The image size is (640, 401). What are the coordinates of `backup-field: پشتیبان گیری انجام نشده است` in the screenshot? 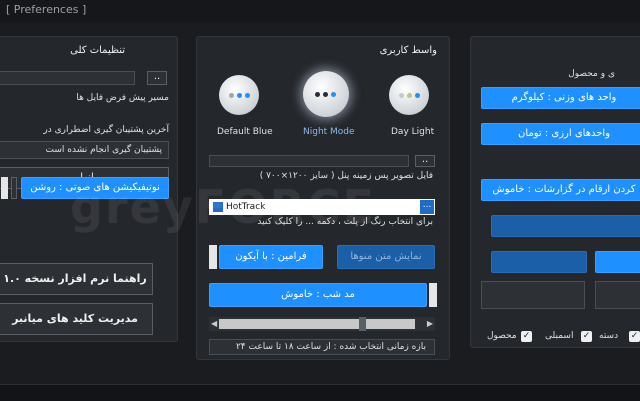 It's located at (84, 150).